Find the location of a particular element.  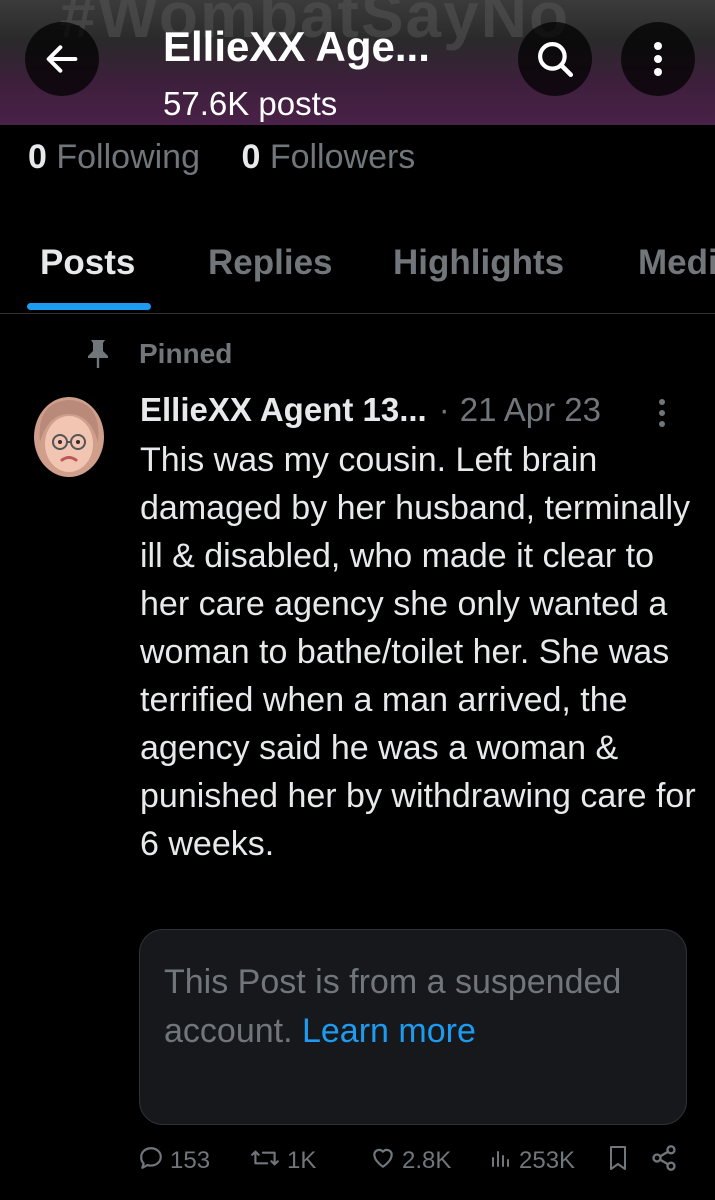

search-icon is located at coordinates (555, 59).